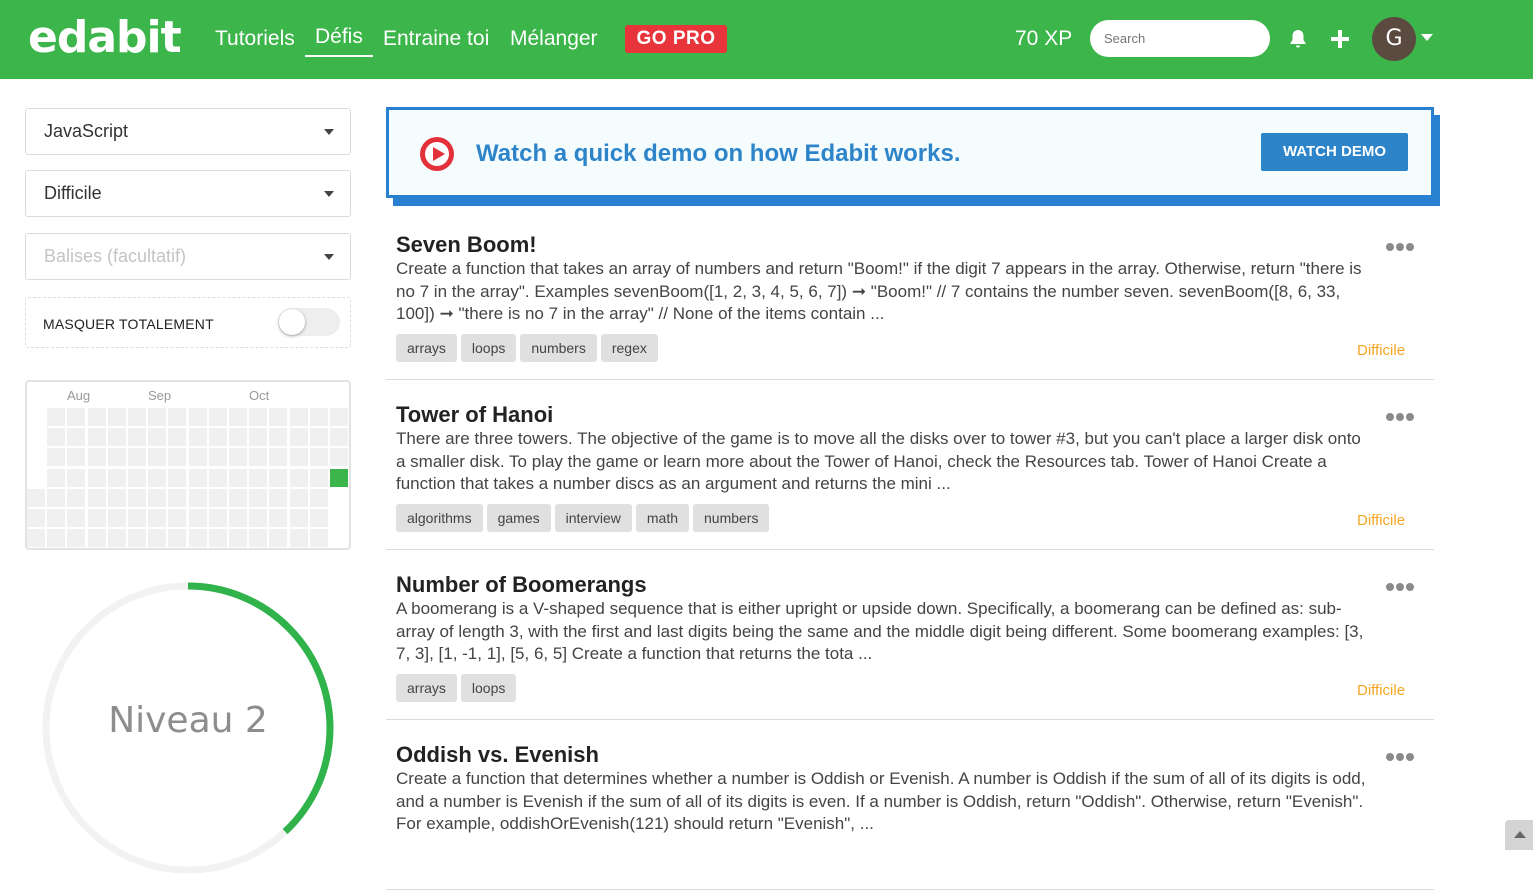  I want to click on hide-completed-label: MASQUER TOTALEMENT, so click(128, 324).